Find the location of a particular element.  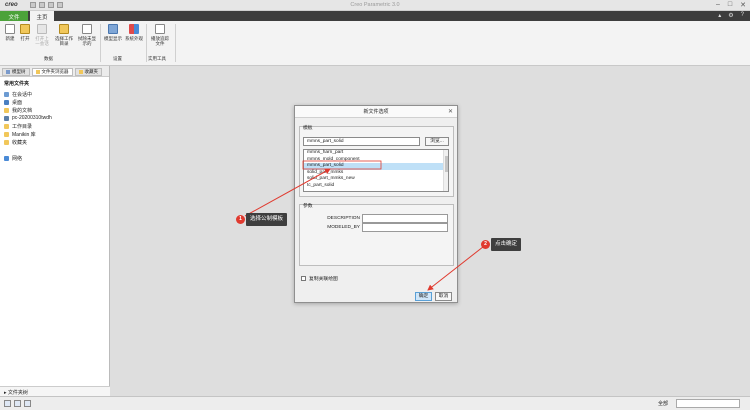

nav-item-favorites: 收藏夹 is located at coordinates (54, 142).